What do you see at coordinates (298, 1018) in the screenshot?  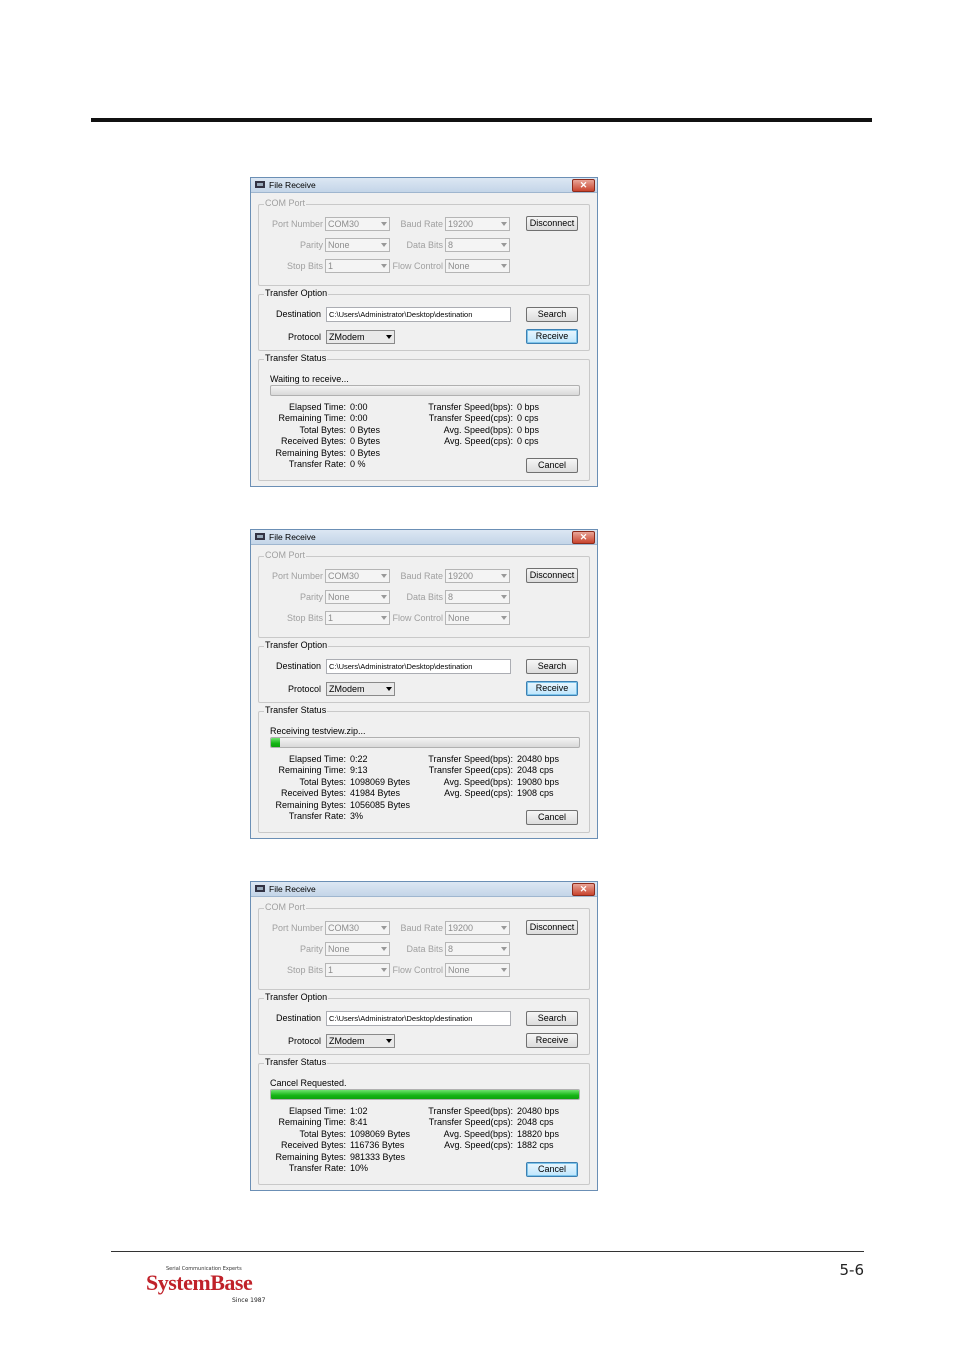 I see `destination-label: Destination` at bounding box center [298, 1018].